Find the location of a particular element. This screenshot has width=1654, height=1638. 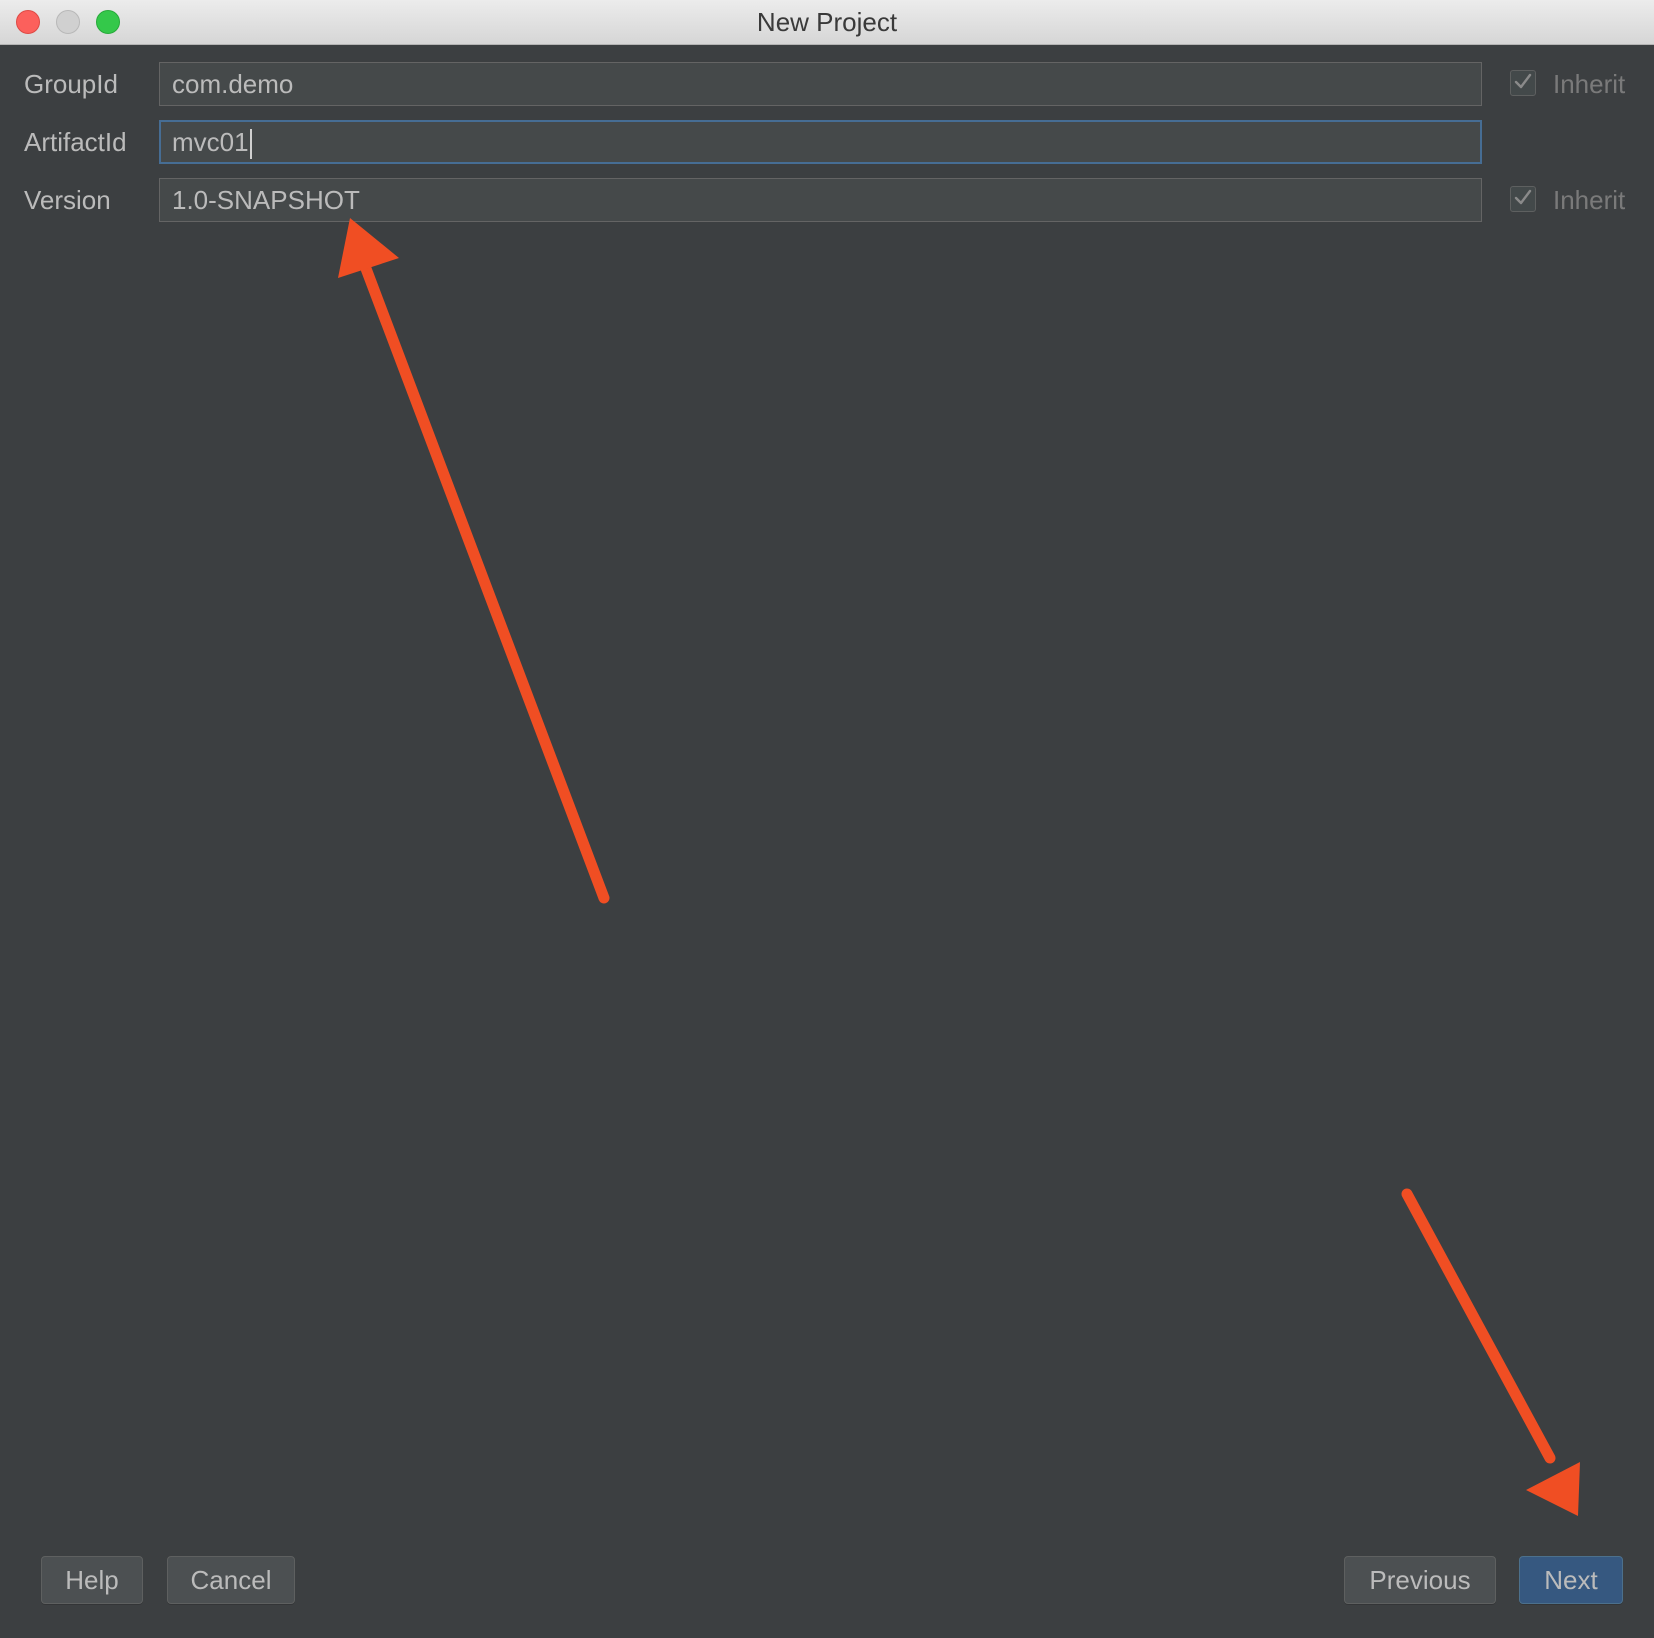

artifactid-field: mvc01 is located at coordinates (820, 142).